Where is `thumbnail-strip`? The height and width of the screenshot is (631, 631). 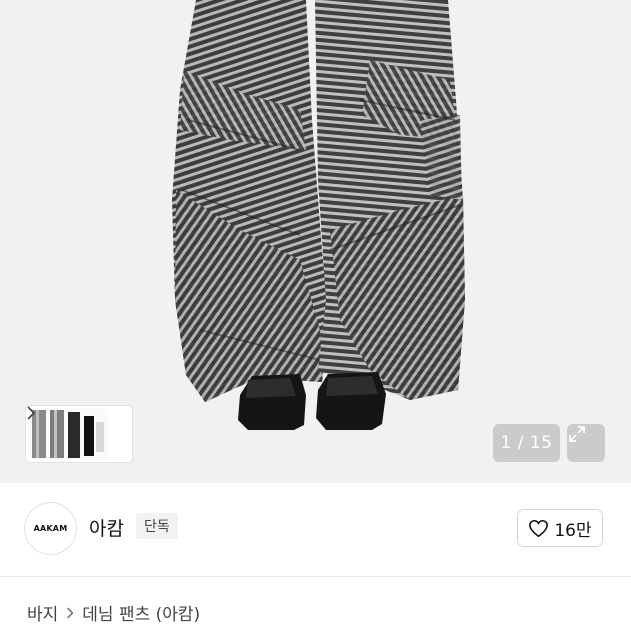 thumbnail-strip is located at coordinates (79, 434).